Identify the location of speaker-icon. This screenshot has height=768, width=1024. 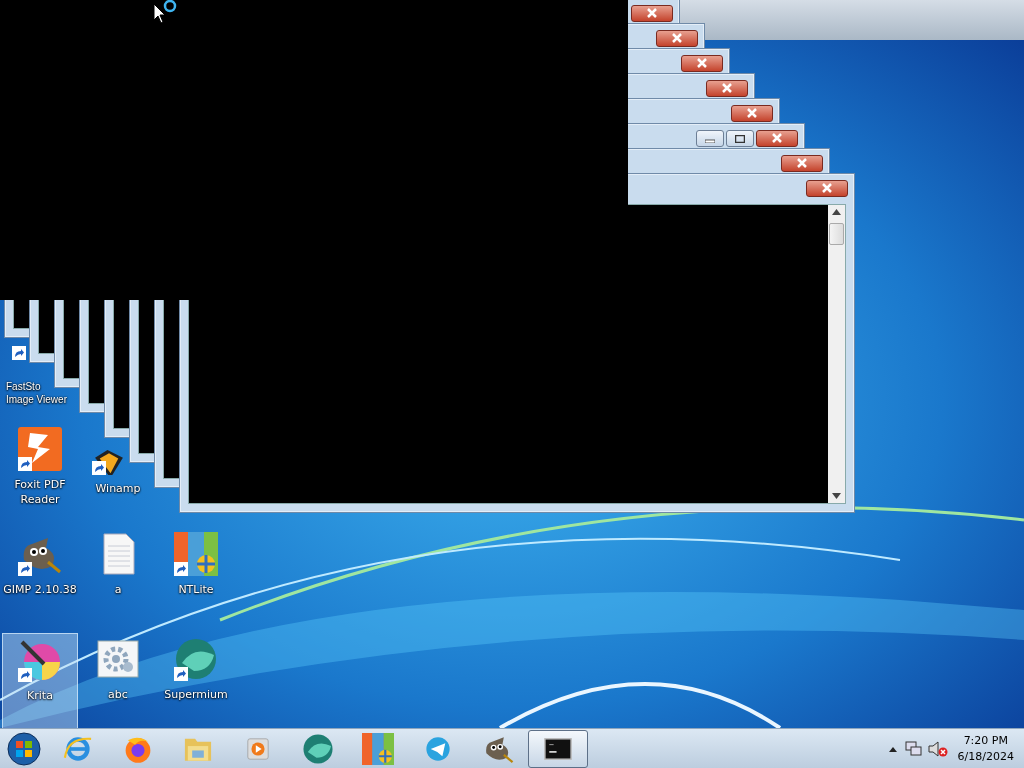
(937, 748).